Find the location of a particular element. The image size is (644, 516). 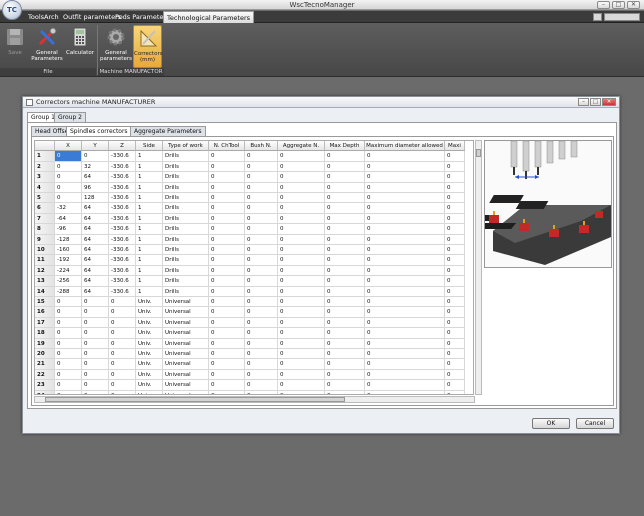

column-header: Type of work is located at coordinates (186, 146).